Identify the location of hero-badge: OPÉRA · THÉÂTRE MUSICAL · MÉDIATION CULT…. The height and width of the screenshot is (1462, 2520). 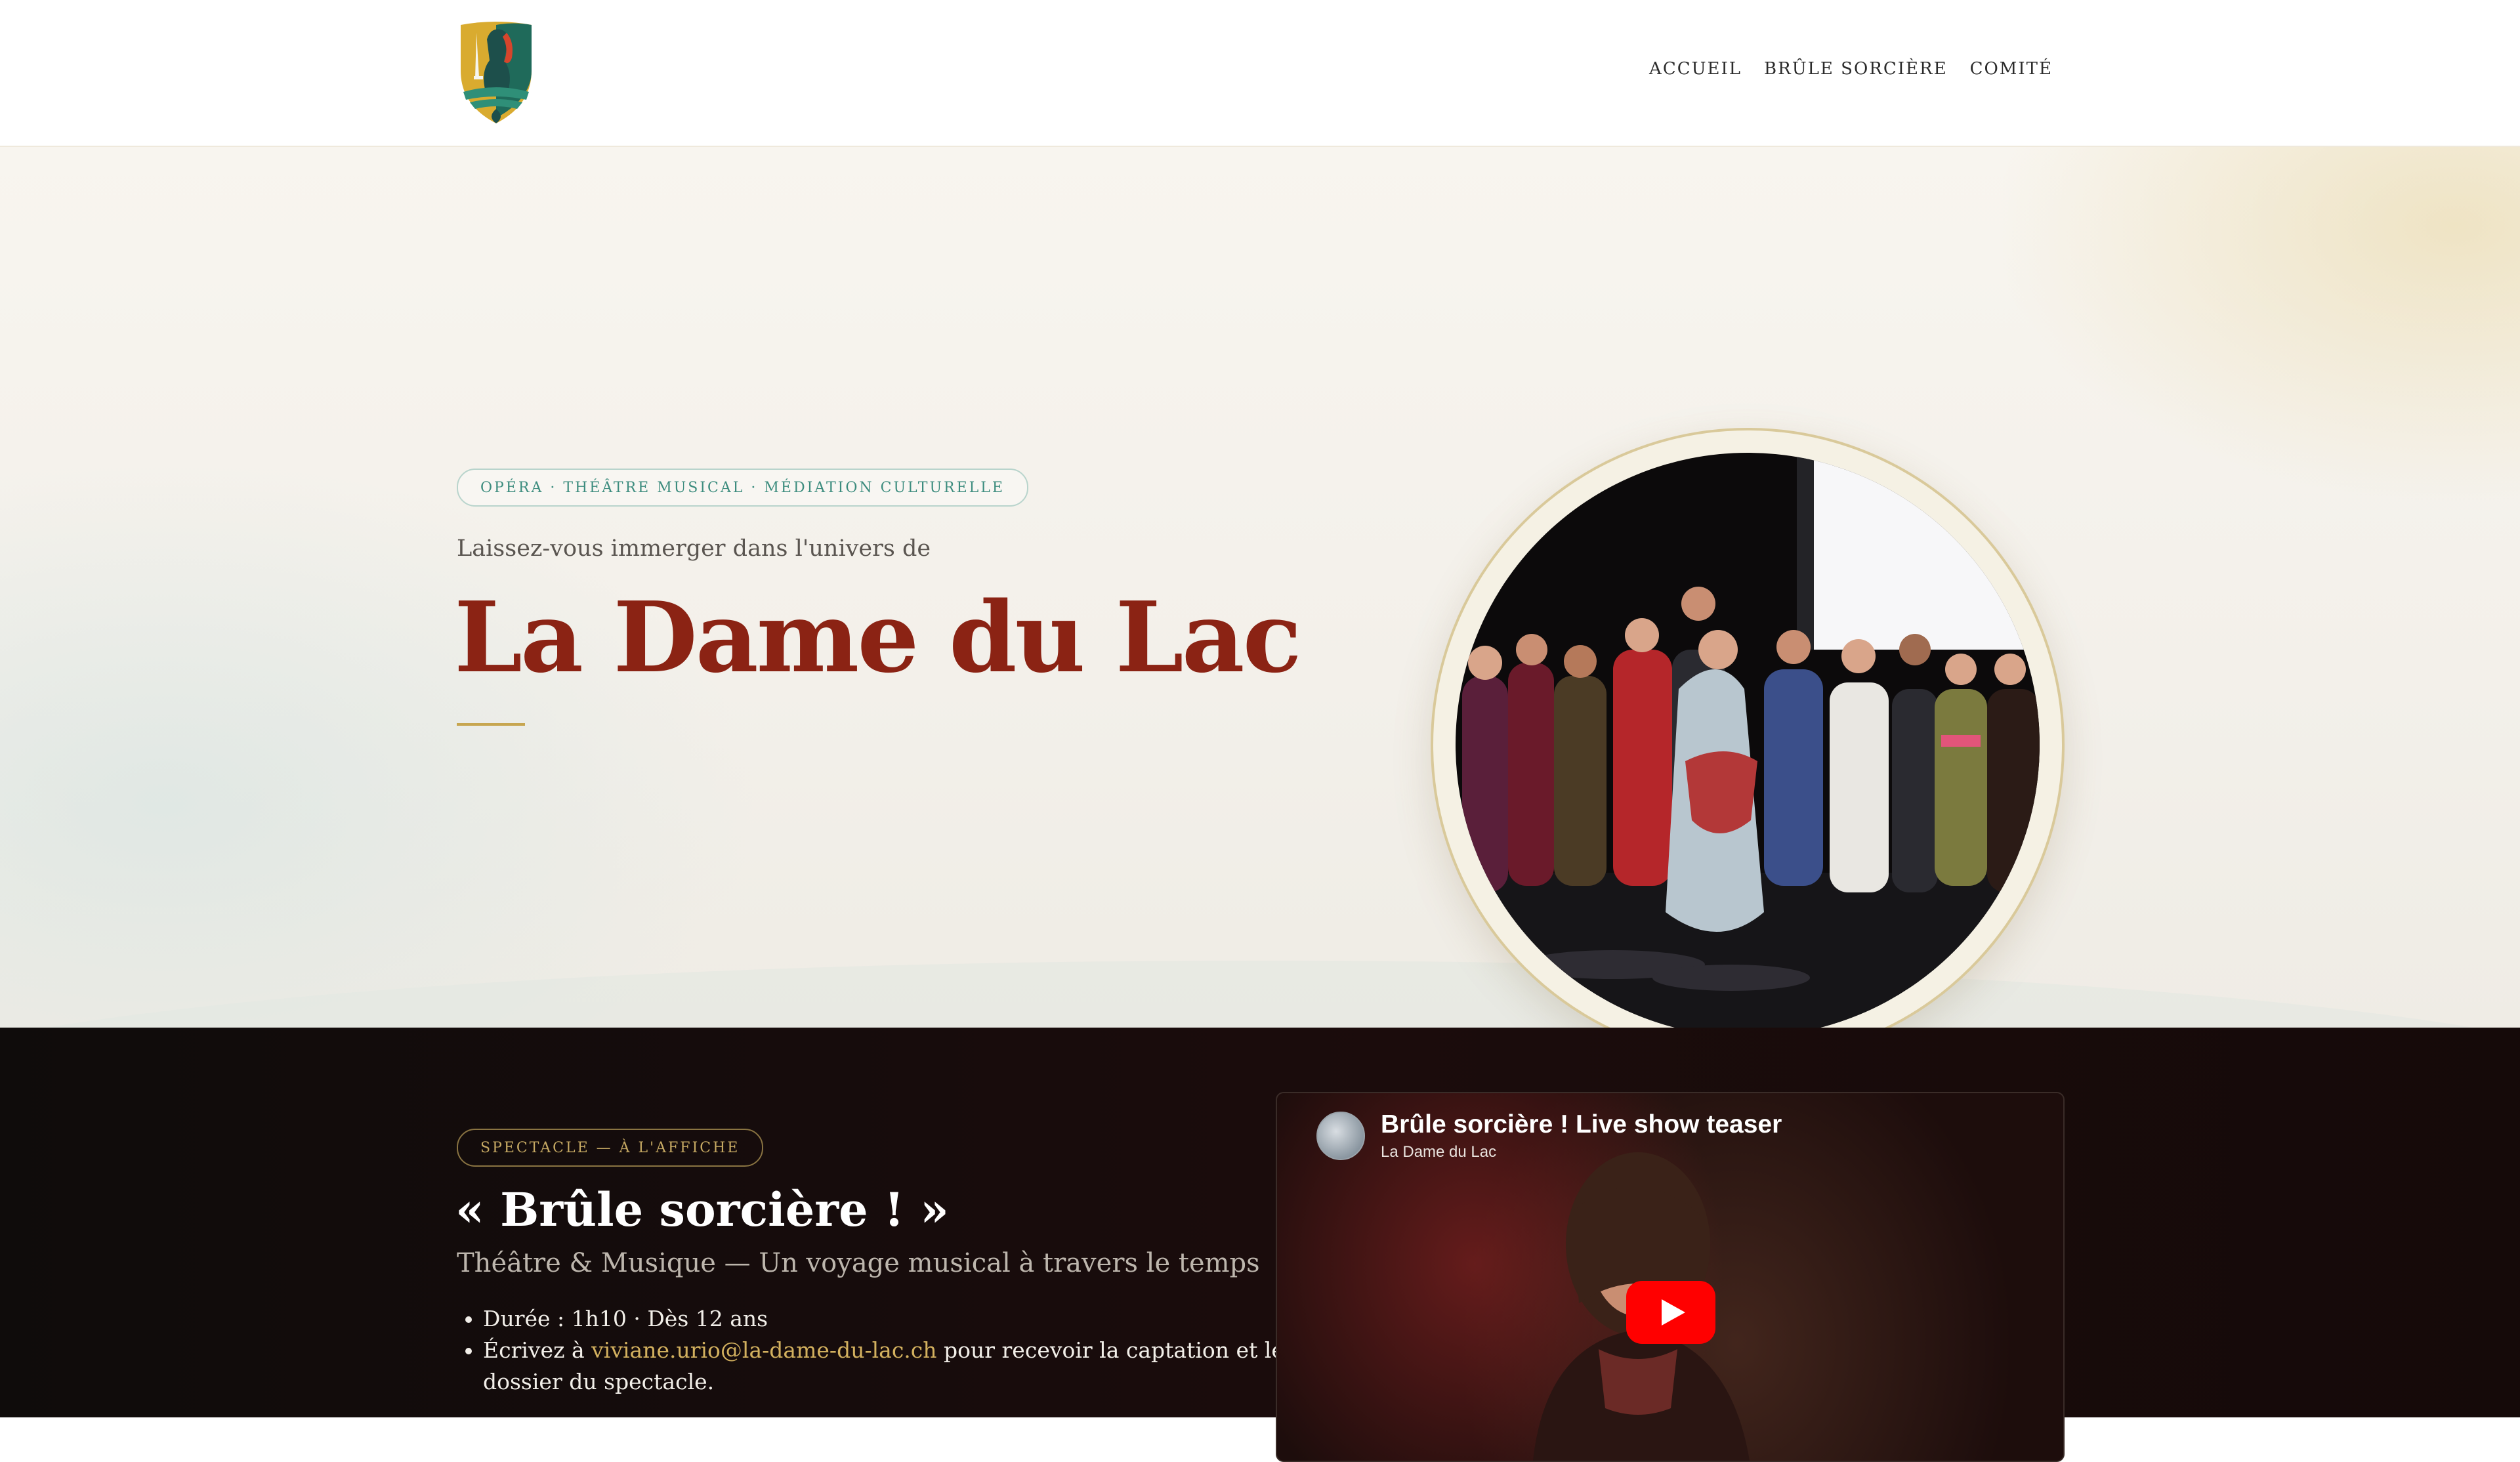
(742, 488).